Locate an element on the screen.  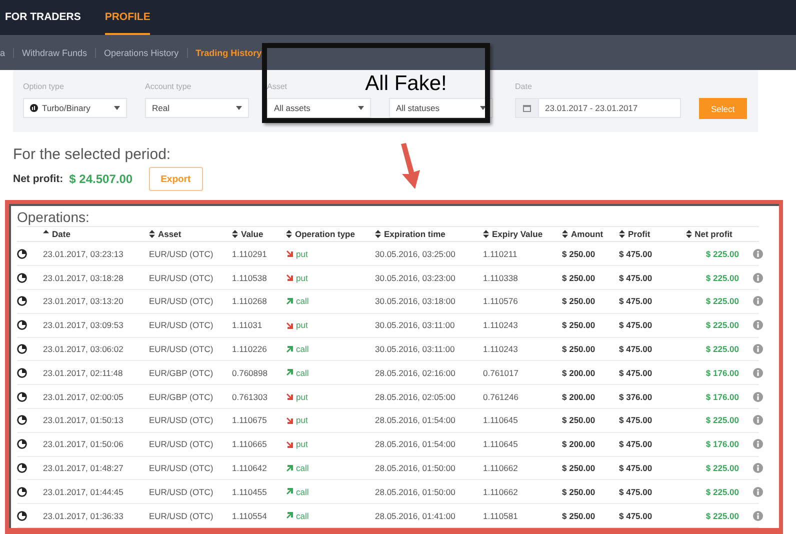
table-cell-text: 1.110665 is located at coordinates (250, 444).